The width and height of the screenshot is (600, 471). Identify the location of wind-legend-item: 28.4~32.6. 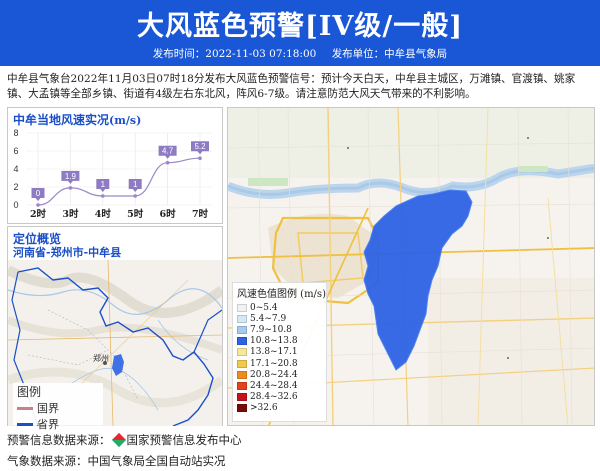
(279, 397).